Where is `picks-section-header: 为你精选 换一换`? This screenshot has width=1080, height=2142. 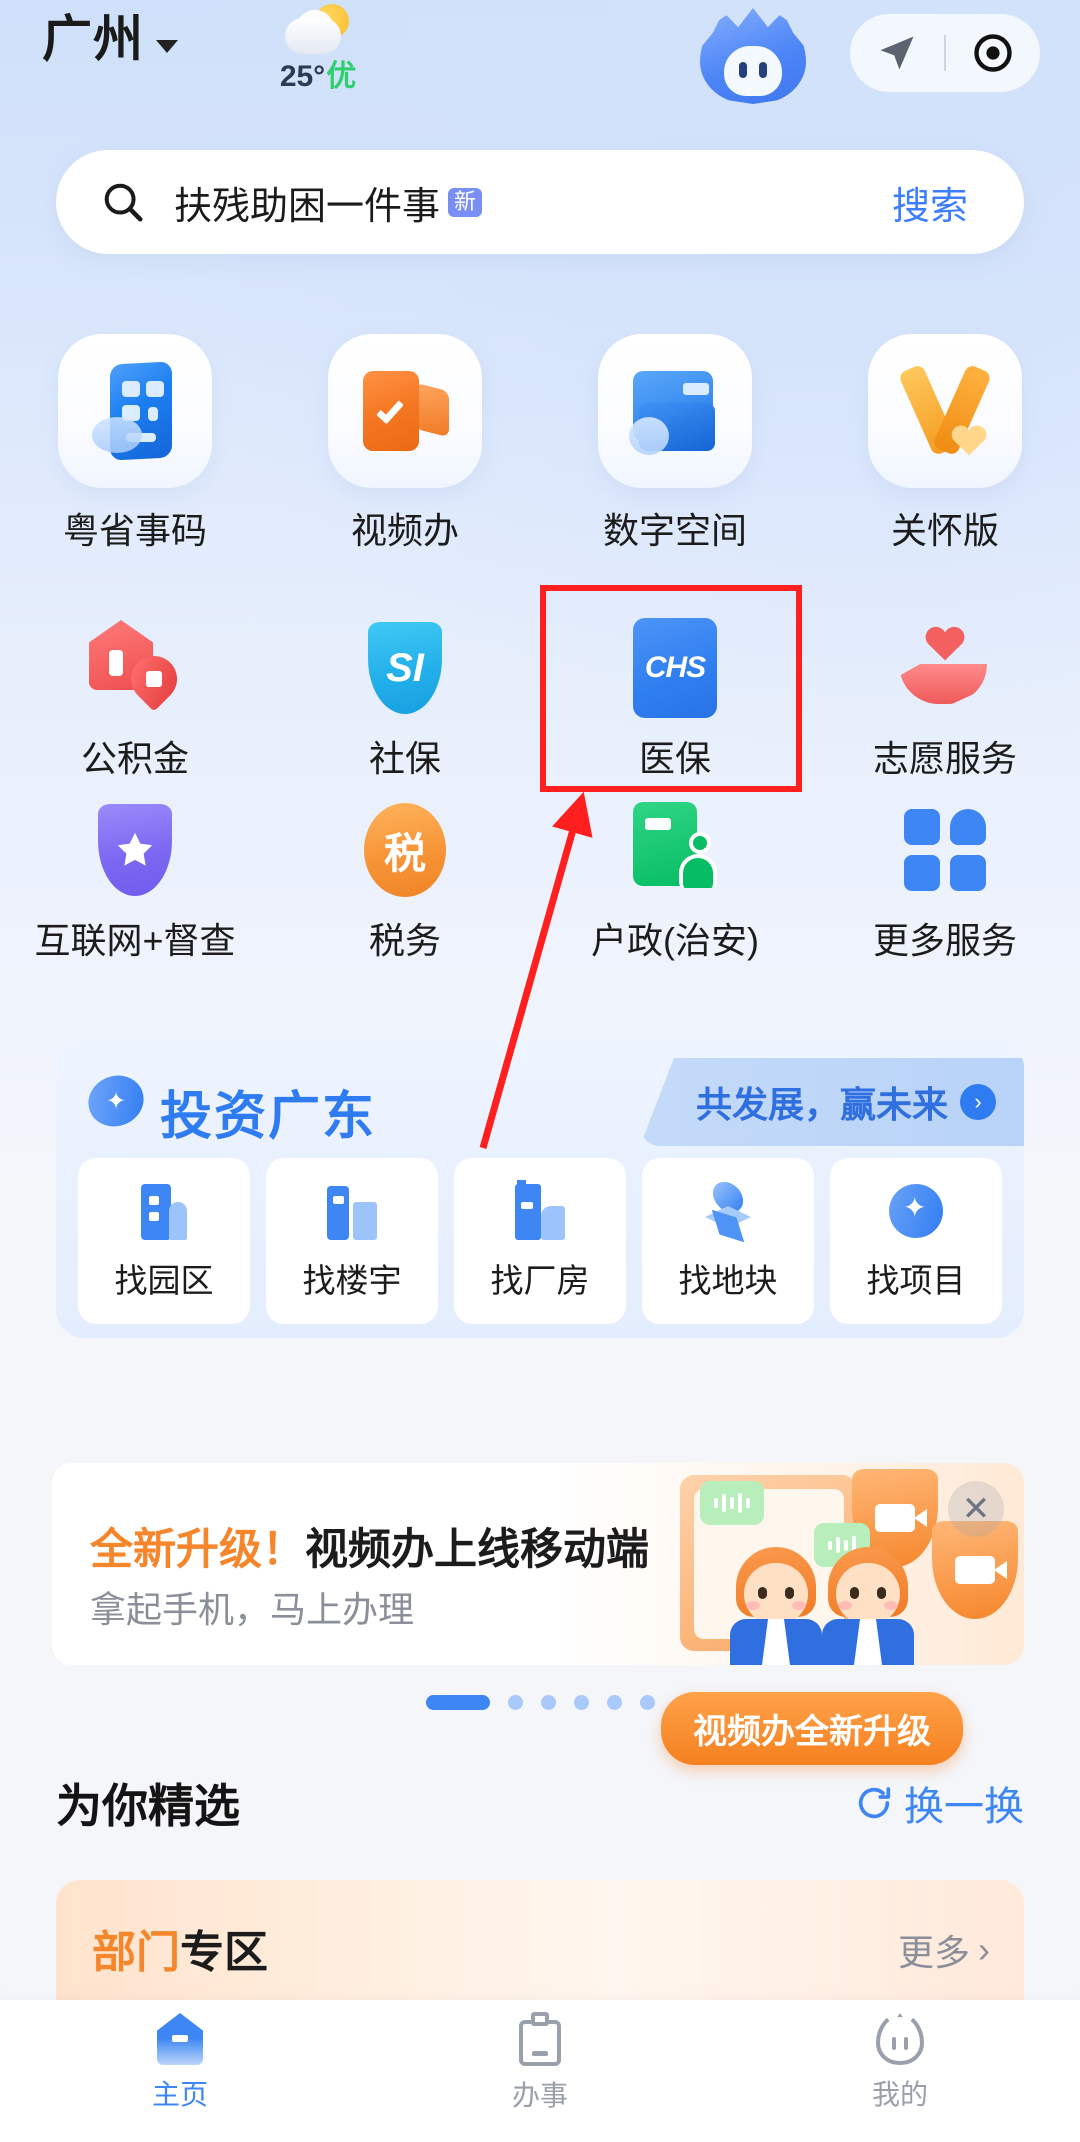 picks-section-header: 为你精选 换一换 is located at coordinates (540, 1803).